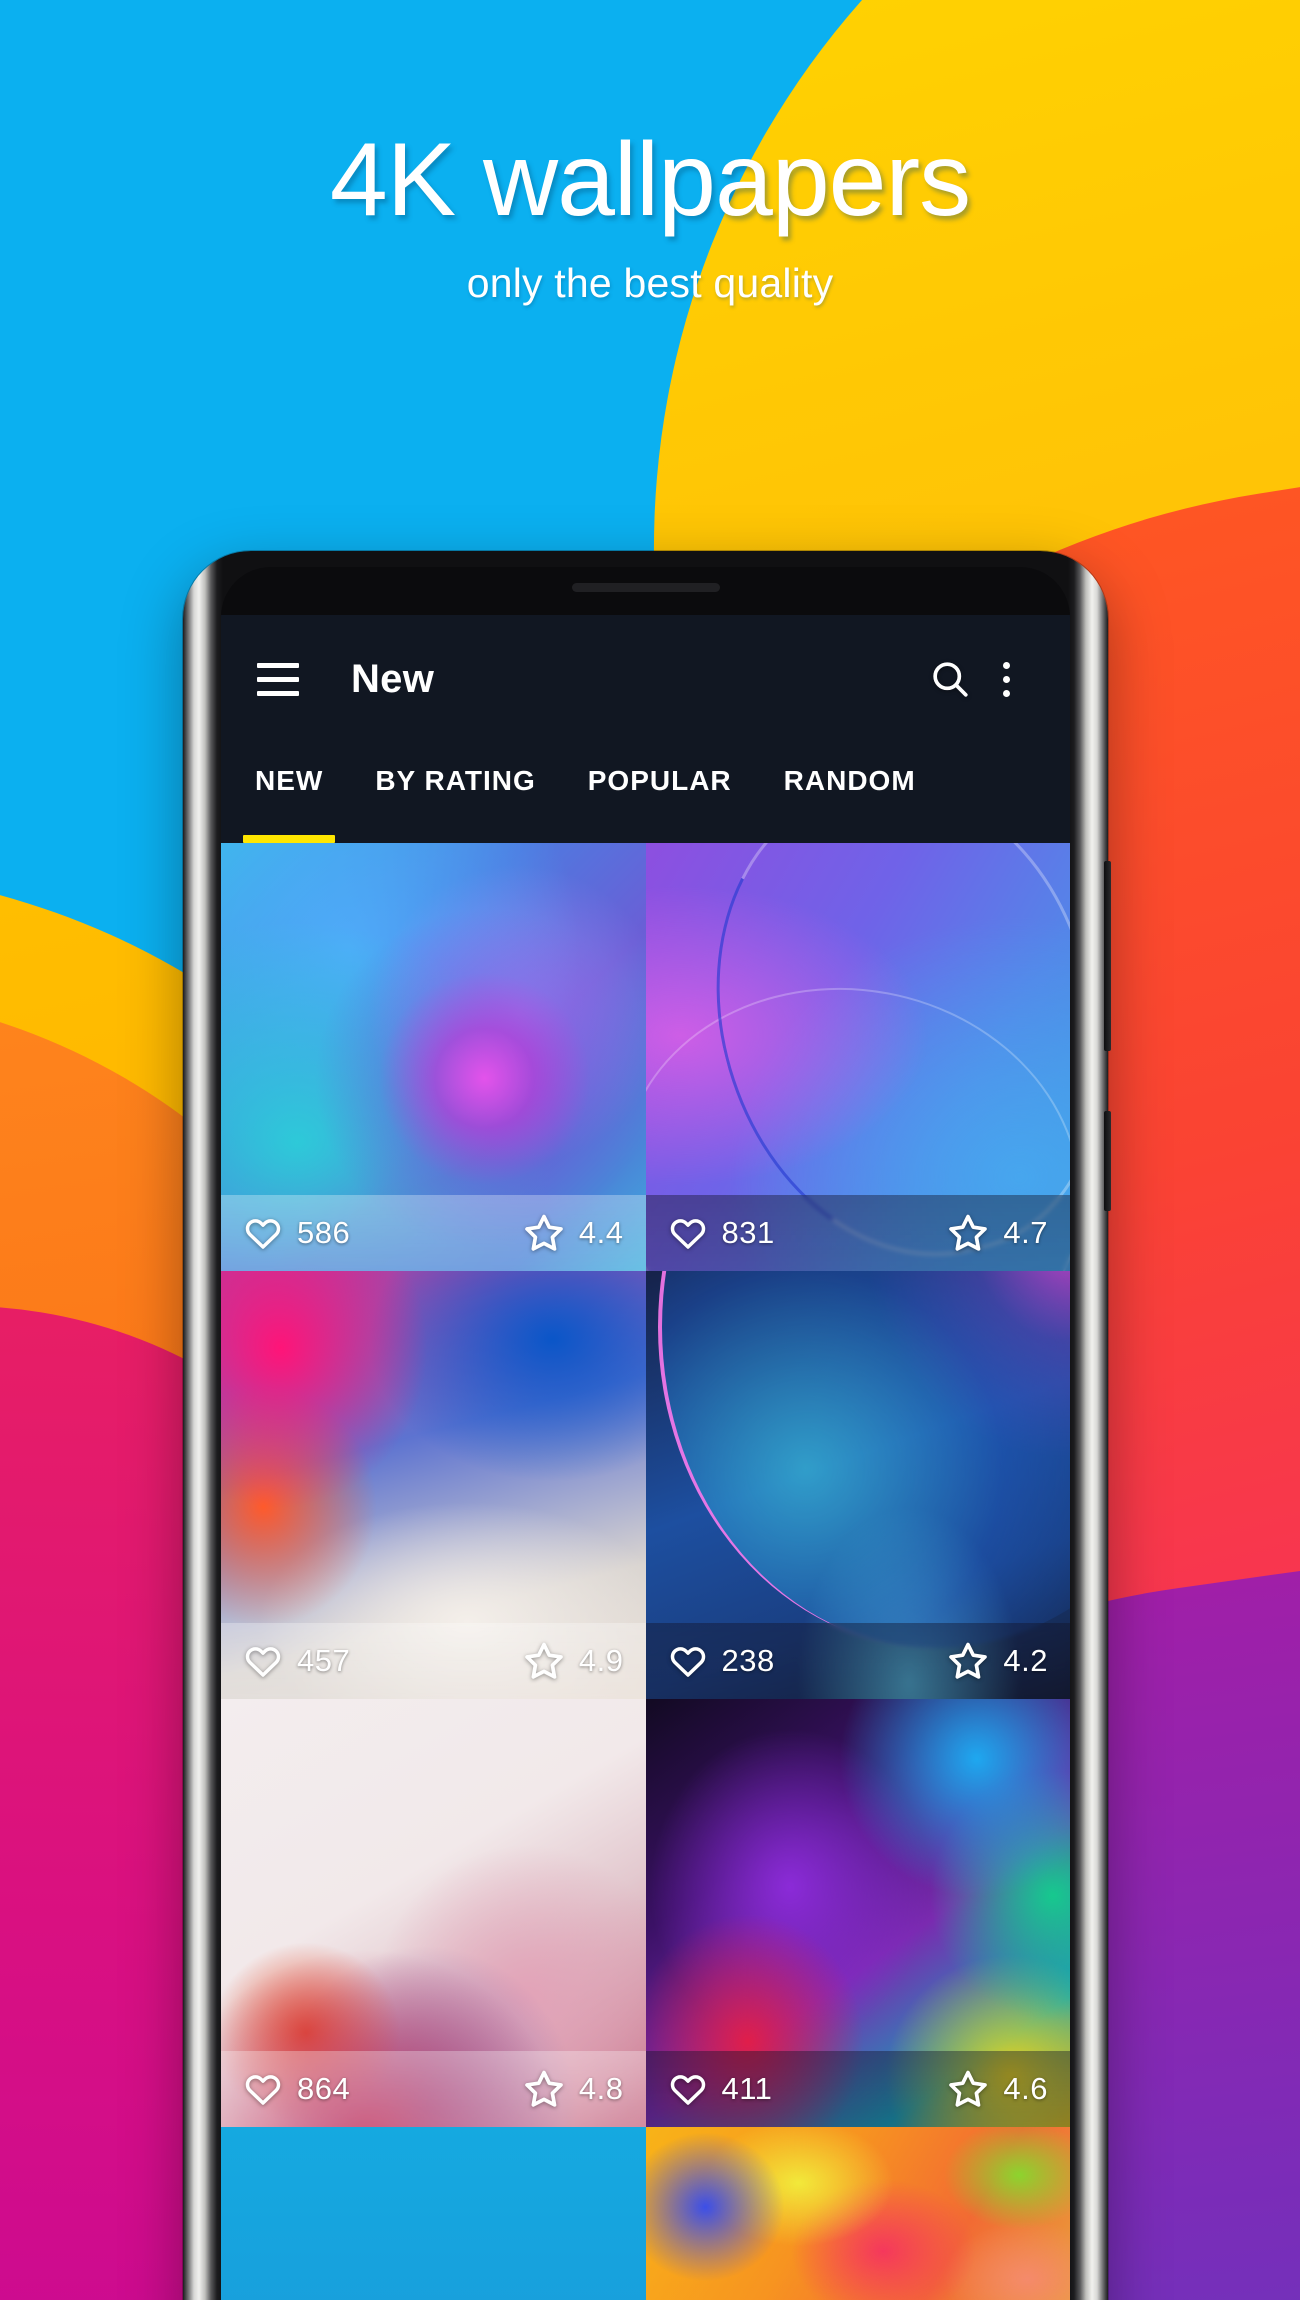 The width and height of the screenshot is (1300, 2300). I want to click on wallpaper-tile: 238 4.2, so click(857, 1485).